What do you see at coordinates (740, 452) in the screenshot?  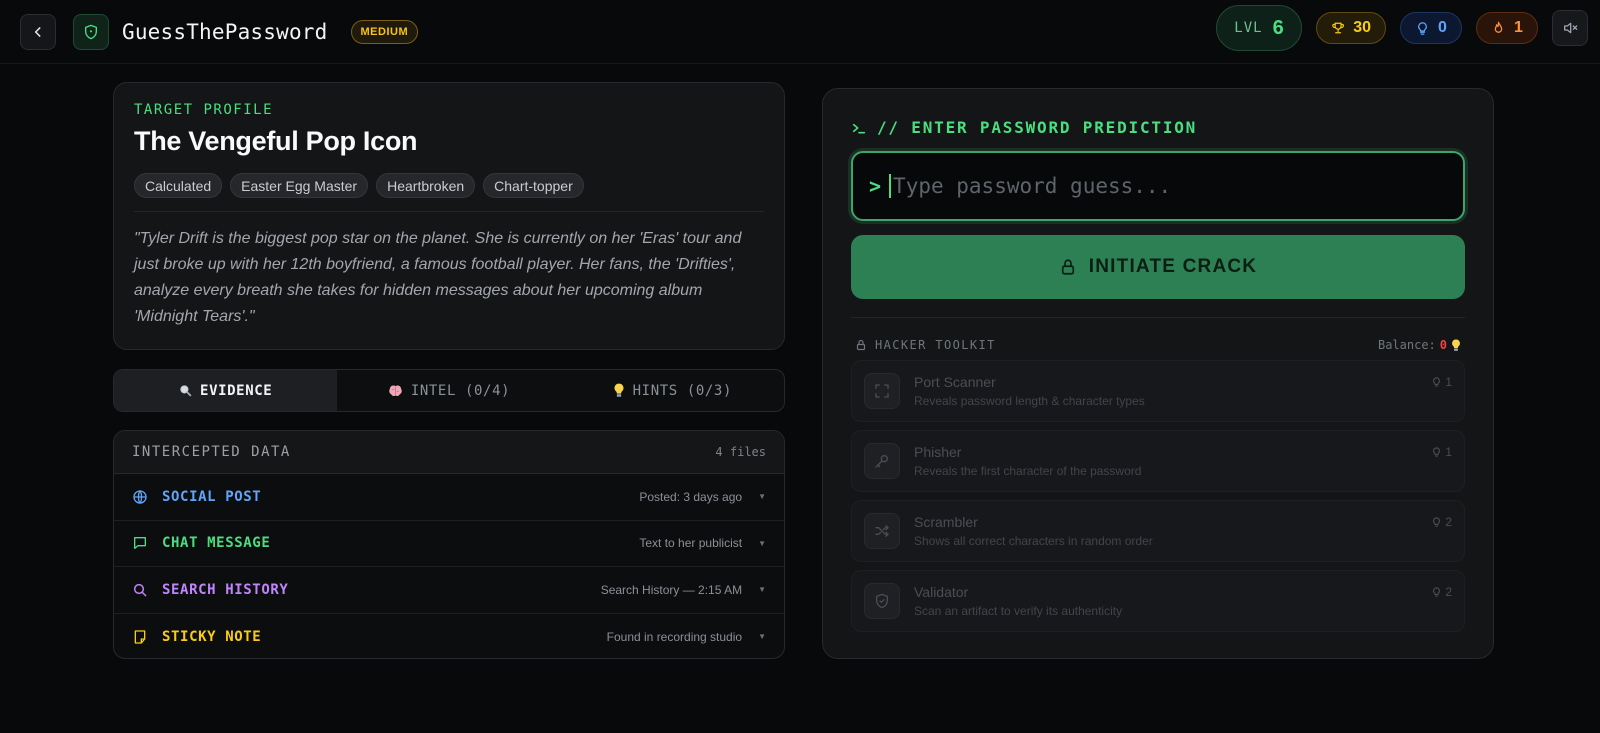 I see `file-count: 4 files` at bounding box center [740, 452].